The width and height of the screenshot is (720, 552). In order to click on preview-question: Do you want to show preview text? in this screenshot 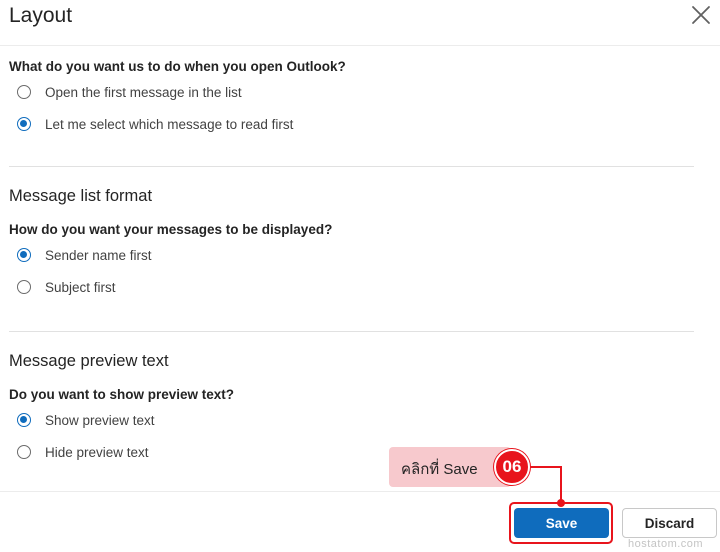, I will do `click(122, 394)`.